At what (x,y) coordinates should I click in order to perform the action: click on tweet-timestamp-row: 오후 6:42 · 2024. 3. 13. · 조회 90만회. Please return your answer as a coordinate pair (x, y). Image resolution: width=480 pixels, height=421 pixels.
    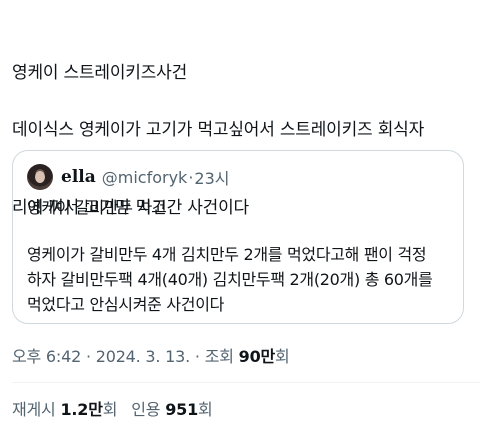
    Looking at the image, I should click on (151, 355).